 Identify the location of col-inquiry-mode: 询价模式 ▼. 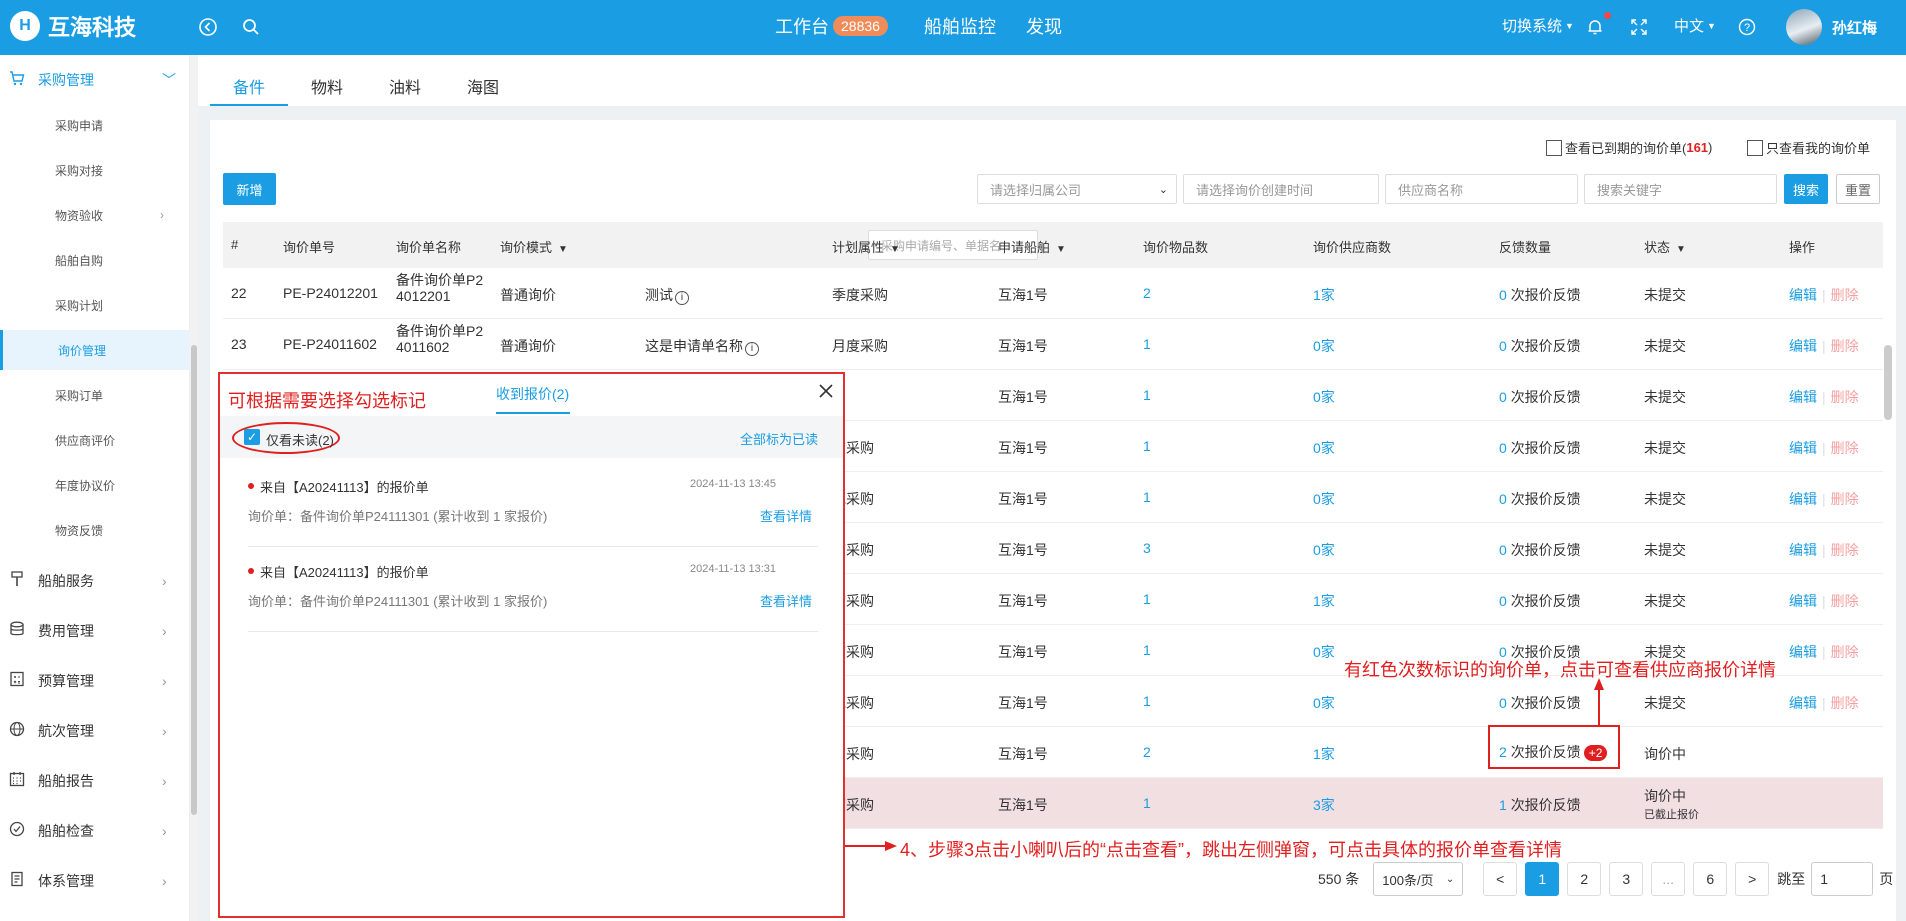
(534, 246).